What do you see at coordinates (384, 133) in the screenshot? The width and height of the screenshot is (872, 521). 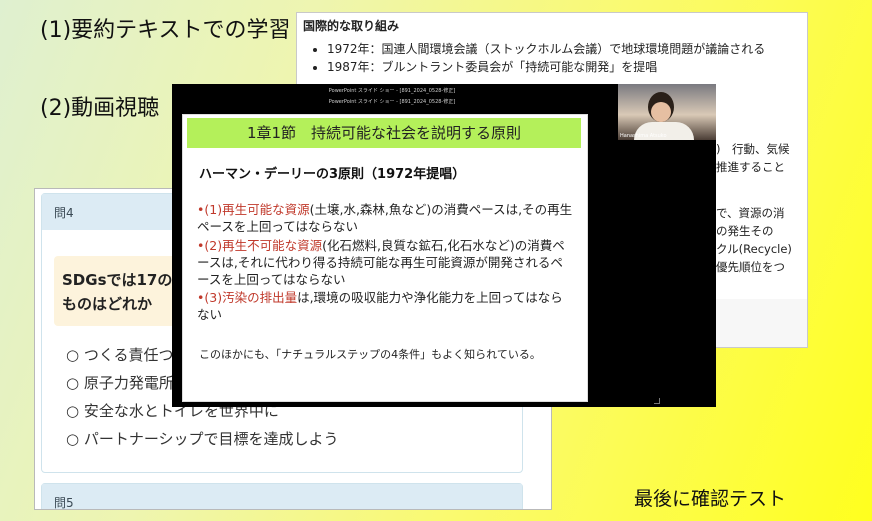 I see `slide-title: 1章1節 持続可能な社会を説明する原則` at bounding box center [384, 133].